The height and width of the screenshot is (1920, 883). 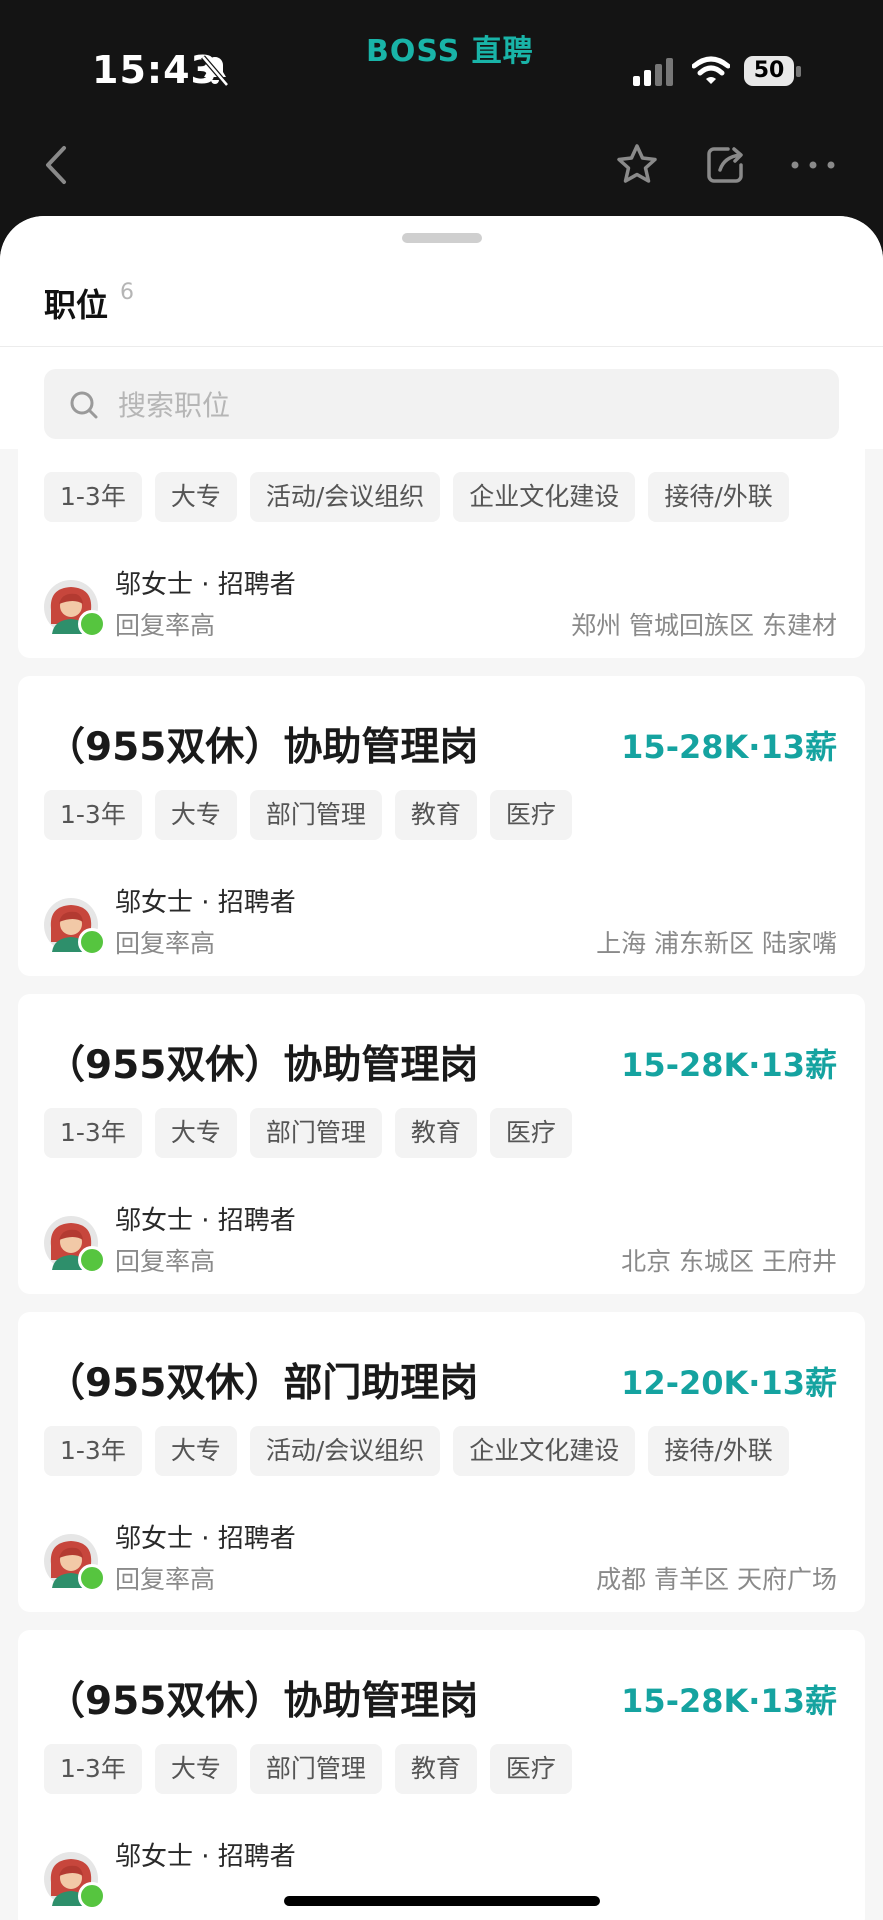 What do you see at coordinates (716, 1579) in the screenshot?
I see `job-location: 成都 青羊区 天府广场` at bounding box center [716, 1579].